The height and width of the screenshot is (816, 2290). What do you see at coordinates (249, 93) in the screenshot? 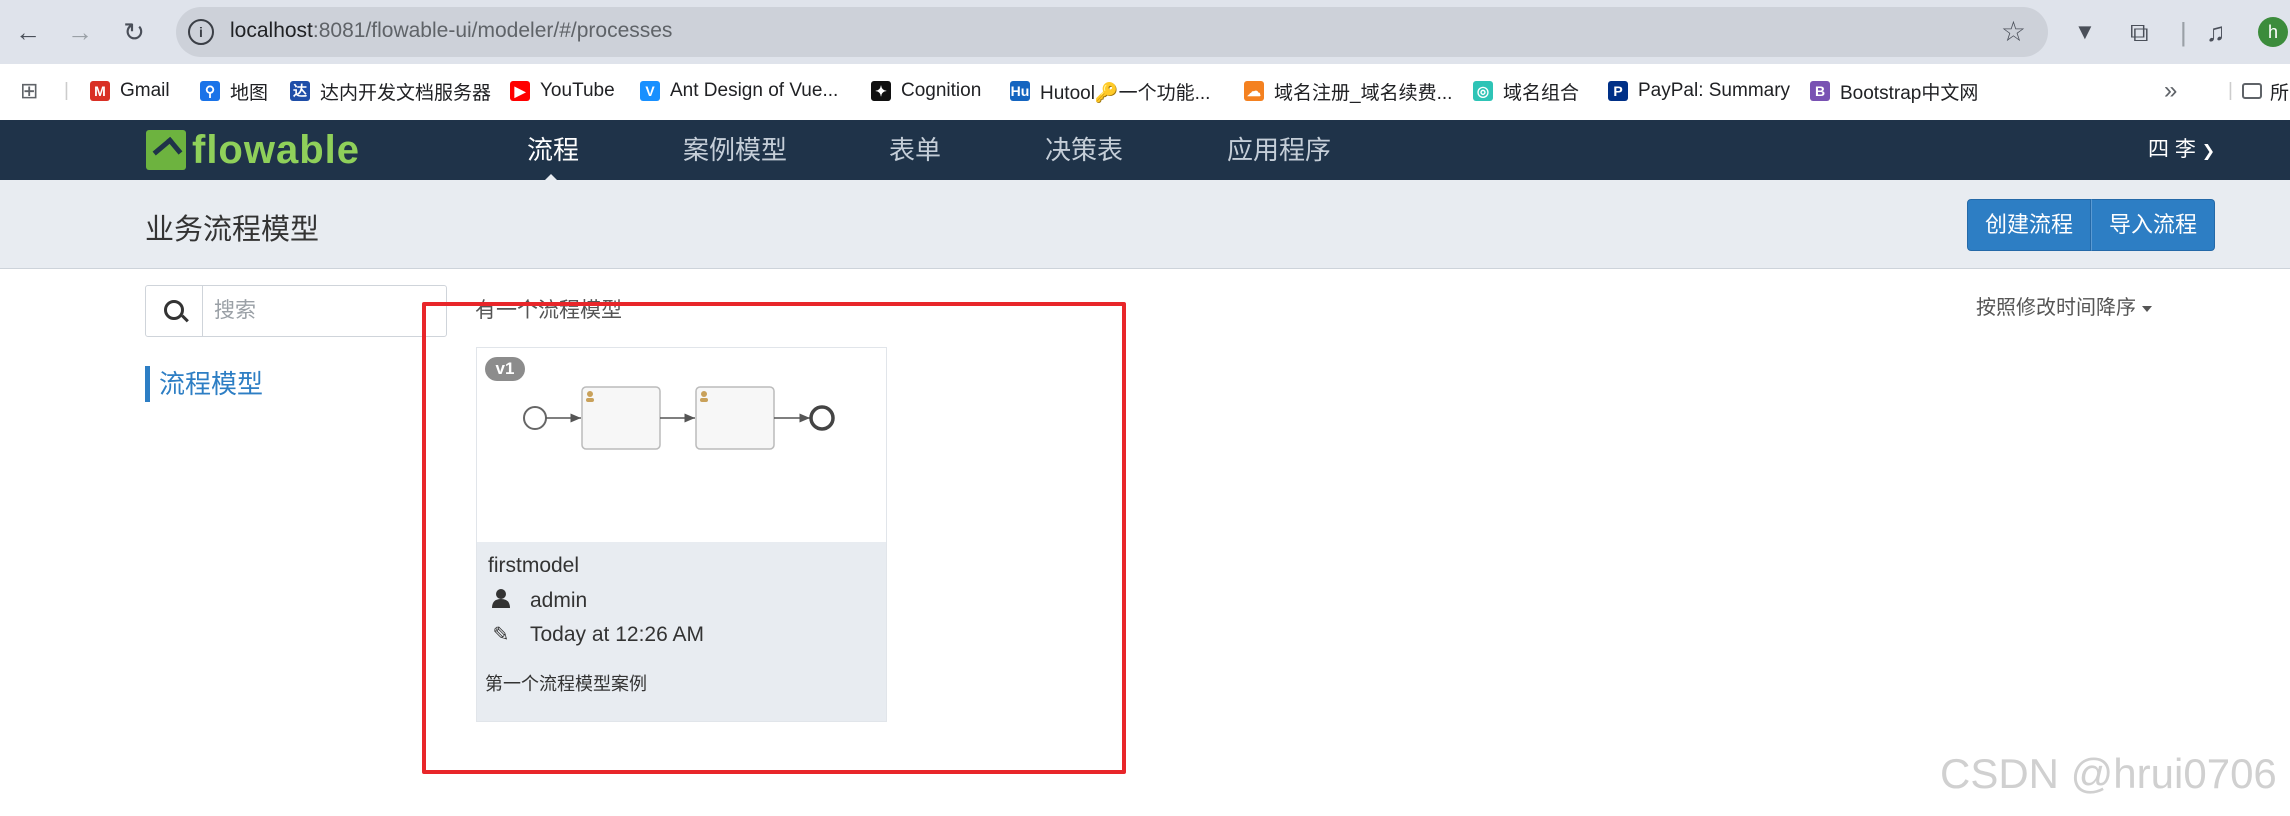
I see `bookmark-label: 地图` at bounding box center [249, 93].